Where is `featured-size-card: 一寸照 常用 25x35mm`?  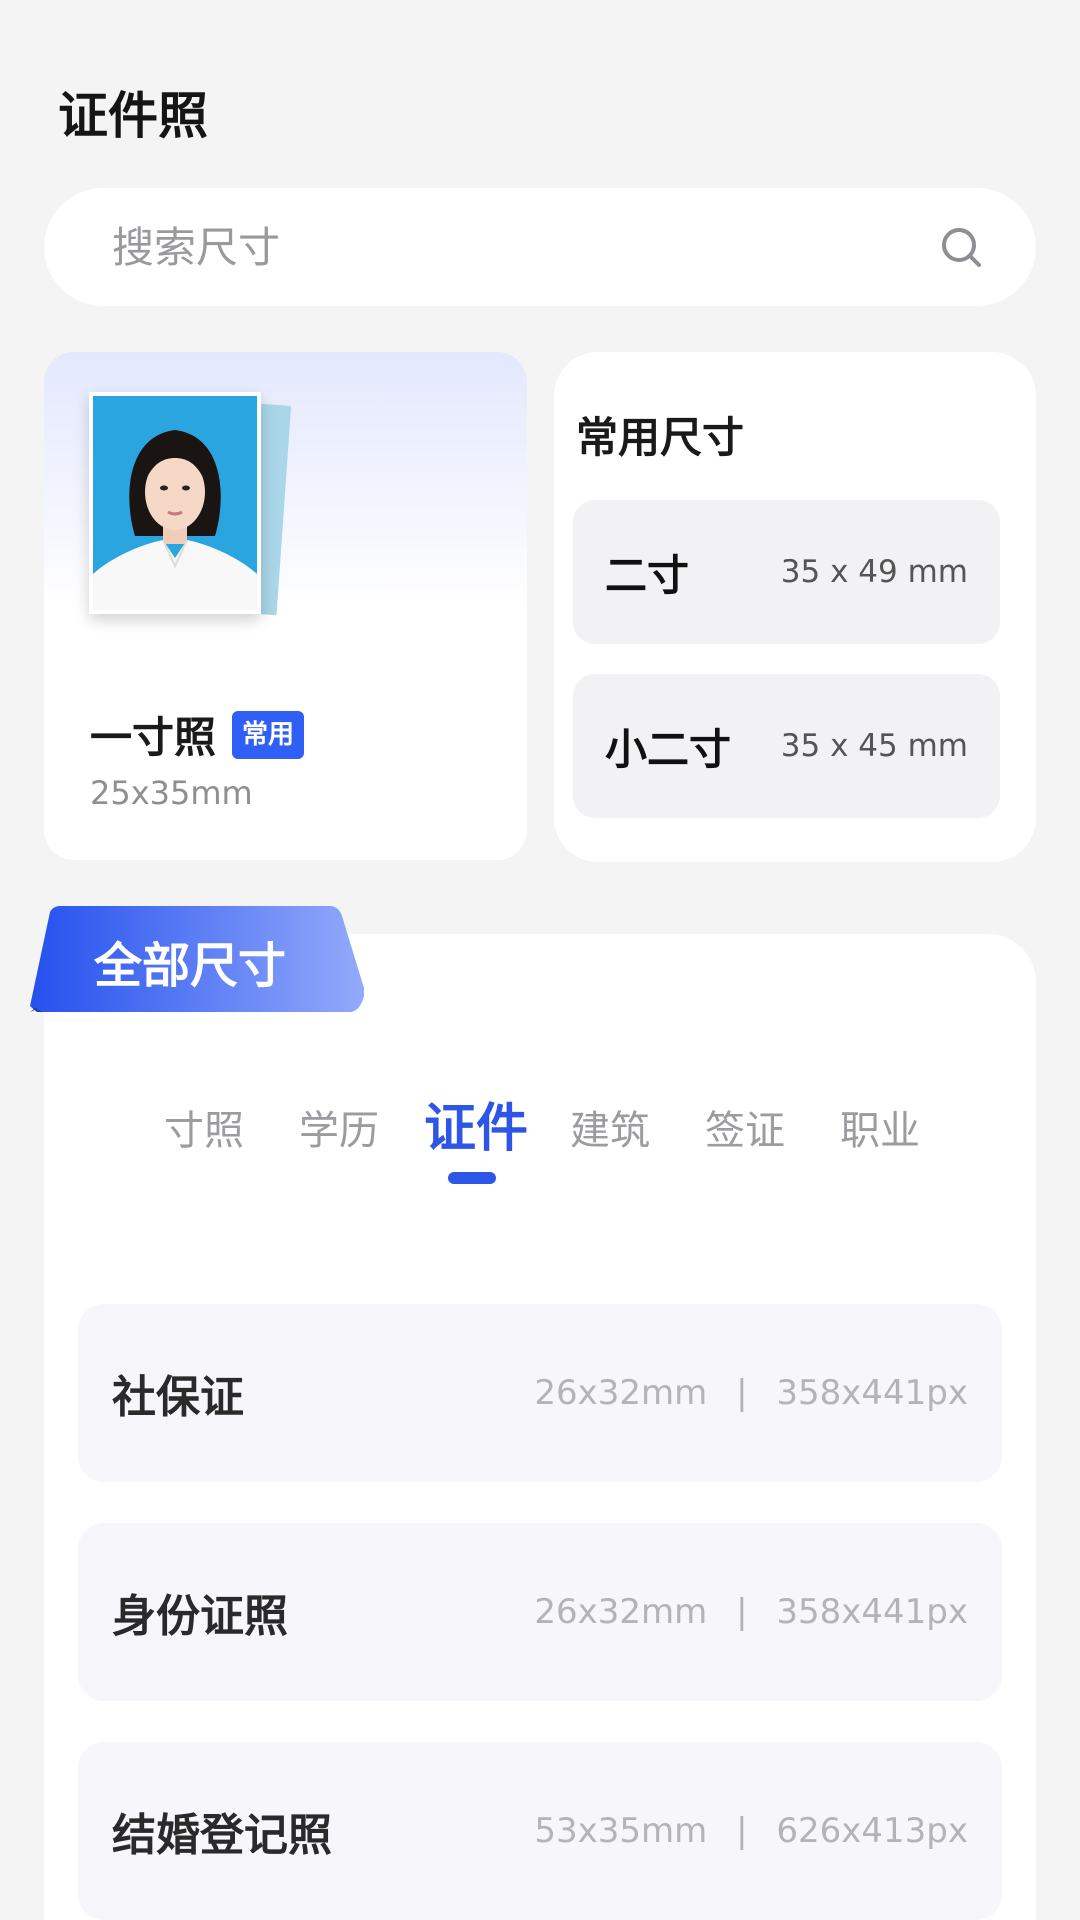 featured-size-card: 一寸照 常用 25x35mm is located at coordinates (285, 606).